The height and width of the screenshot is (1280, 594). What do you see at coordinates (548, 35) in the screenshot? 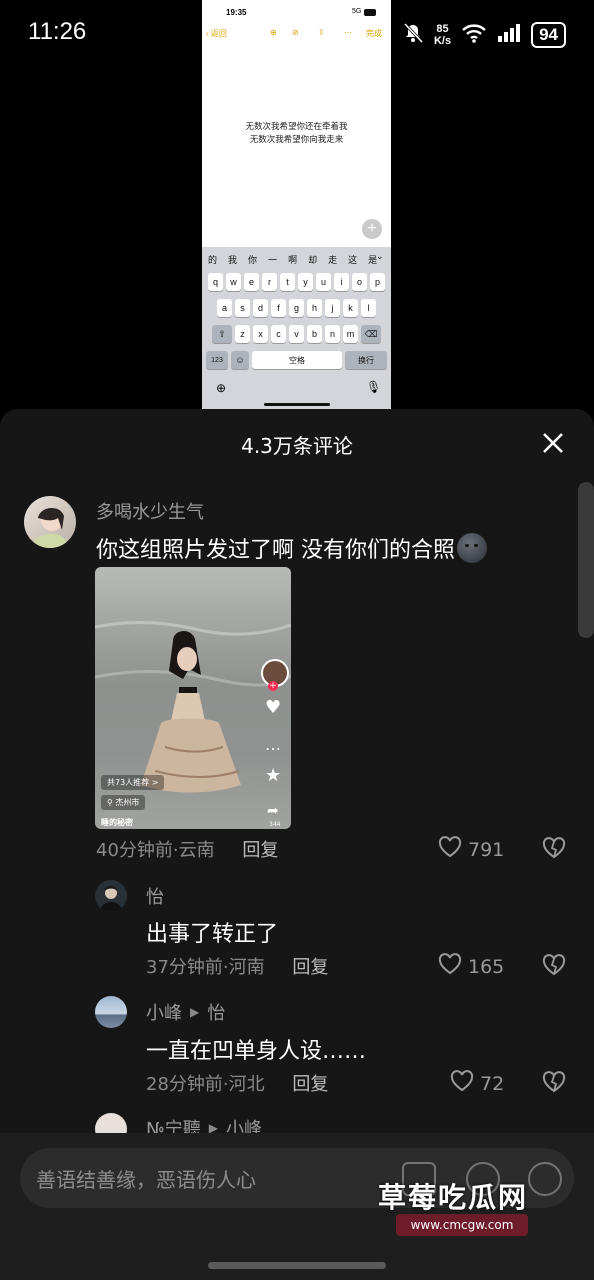
I see `battery-indicator: 94` at bounding box center [548, 35].